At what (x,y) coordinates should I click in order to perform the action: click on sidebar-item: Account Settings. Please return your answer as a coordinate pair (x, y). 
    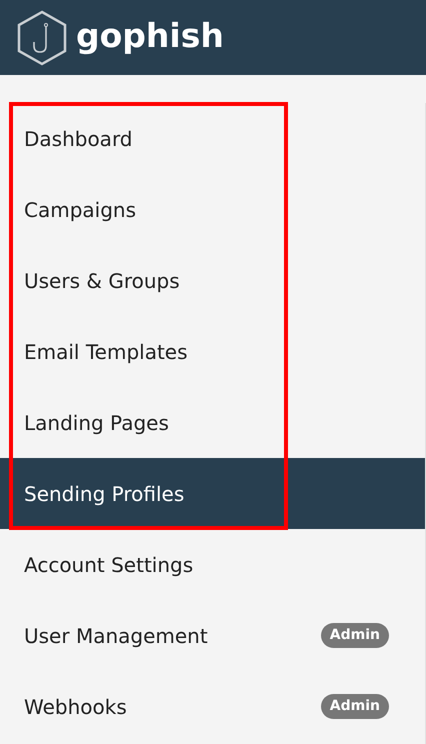
    Looking at the image, I should click on (212, 564).